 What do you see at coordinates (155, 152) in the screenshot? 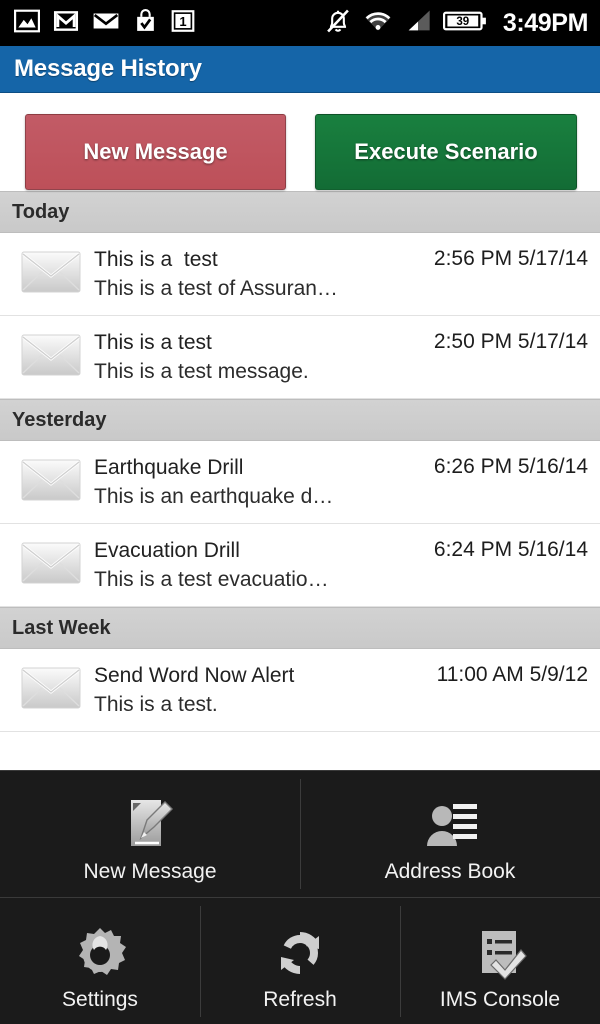
I see `new-message-button: New Message` at bounding box center [155, 152].